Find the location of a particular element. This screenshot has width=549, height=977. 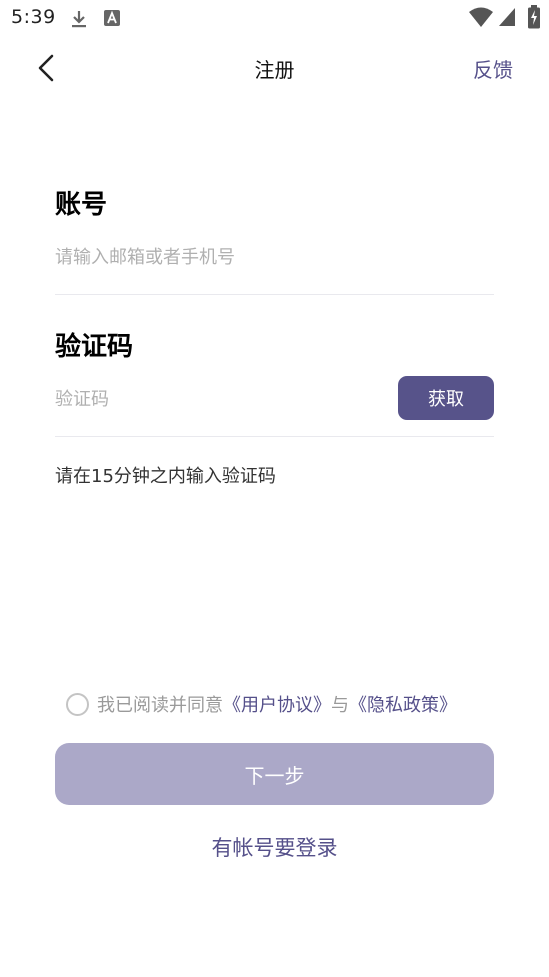

agree-checkbox is located at coordinates (77, 704).